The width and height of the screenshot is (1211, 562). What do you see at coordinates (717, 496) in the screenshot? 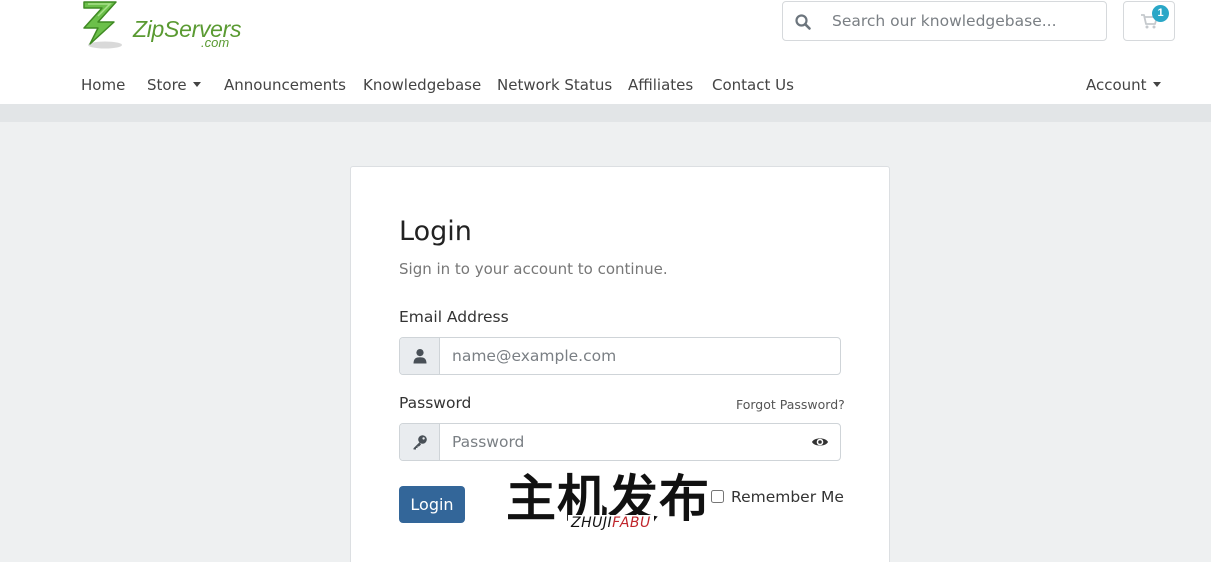
I see `remember-me-checkbox` at bounding box center [717, 496].